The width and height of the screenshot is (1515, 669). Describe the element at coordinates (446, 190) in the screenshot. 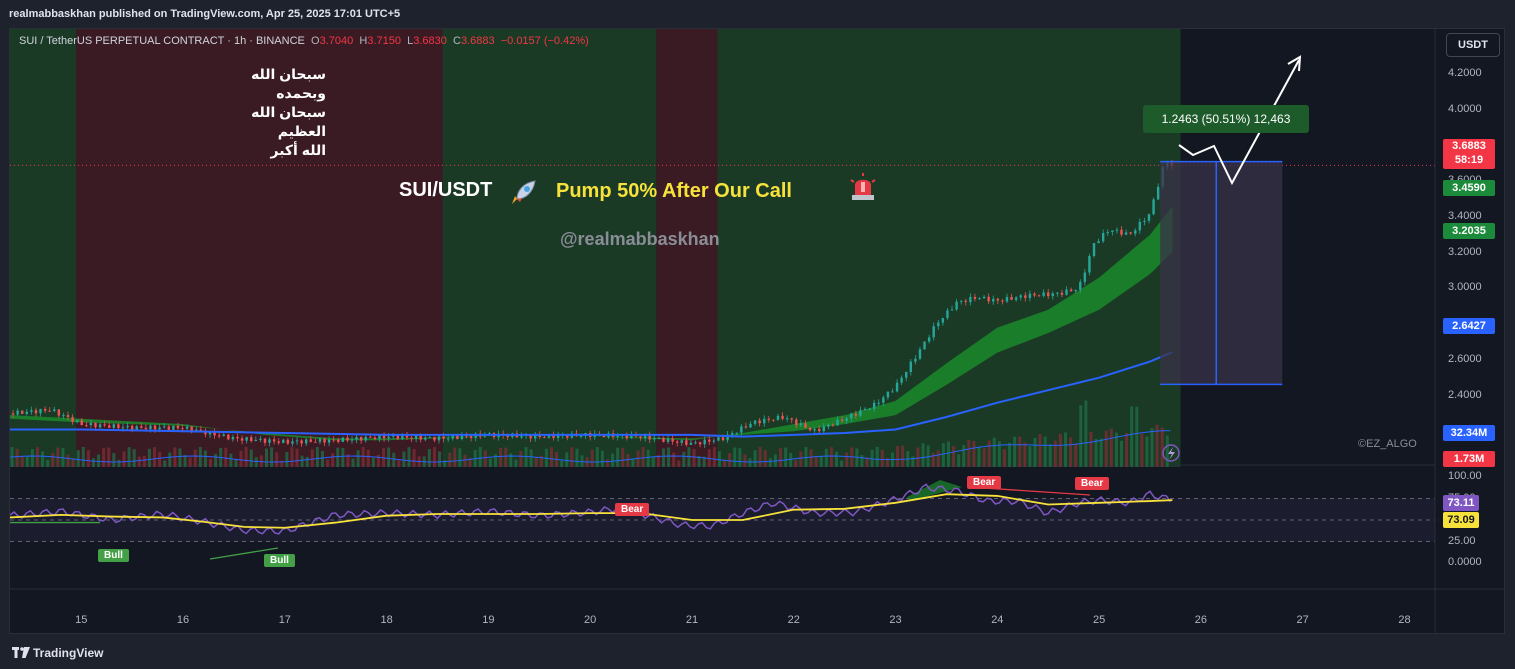

I see `pair-title: SUI/USDT` at that location.